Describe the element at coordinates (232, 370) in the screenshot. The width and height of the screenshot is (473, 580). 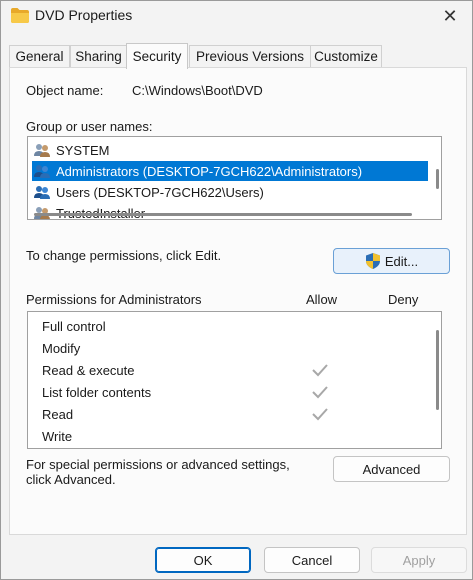
I see `permission-row: Read & execute` at that location.